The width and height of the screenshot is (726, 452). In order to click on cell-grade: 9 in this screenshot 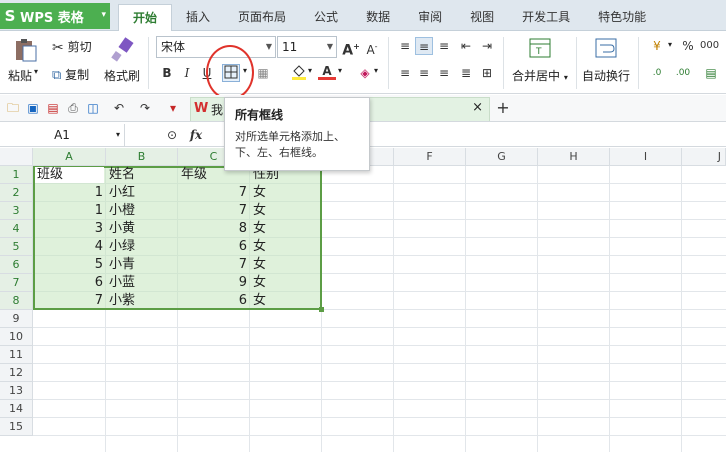, I will do `click(213, 283)`.